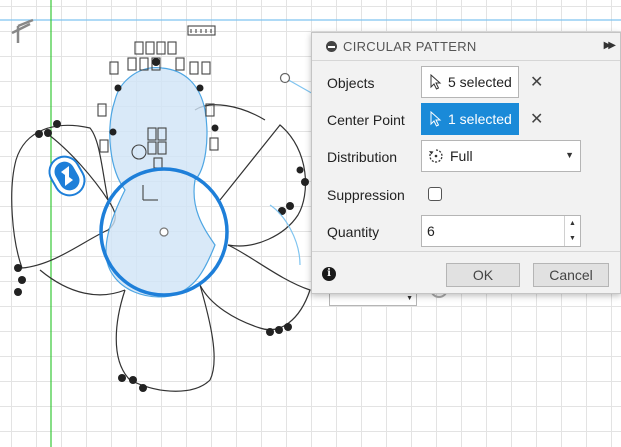 Image resolution: width=621 pixels, height=447 pixels. Describe the element at coordinates (501, 156) in the screenshot. I see `distribution-dropdown: Full ▼` at that location.